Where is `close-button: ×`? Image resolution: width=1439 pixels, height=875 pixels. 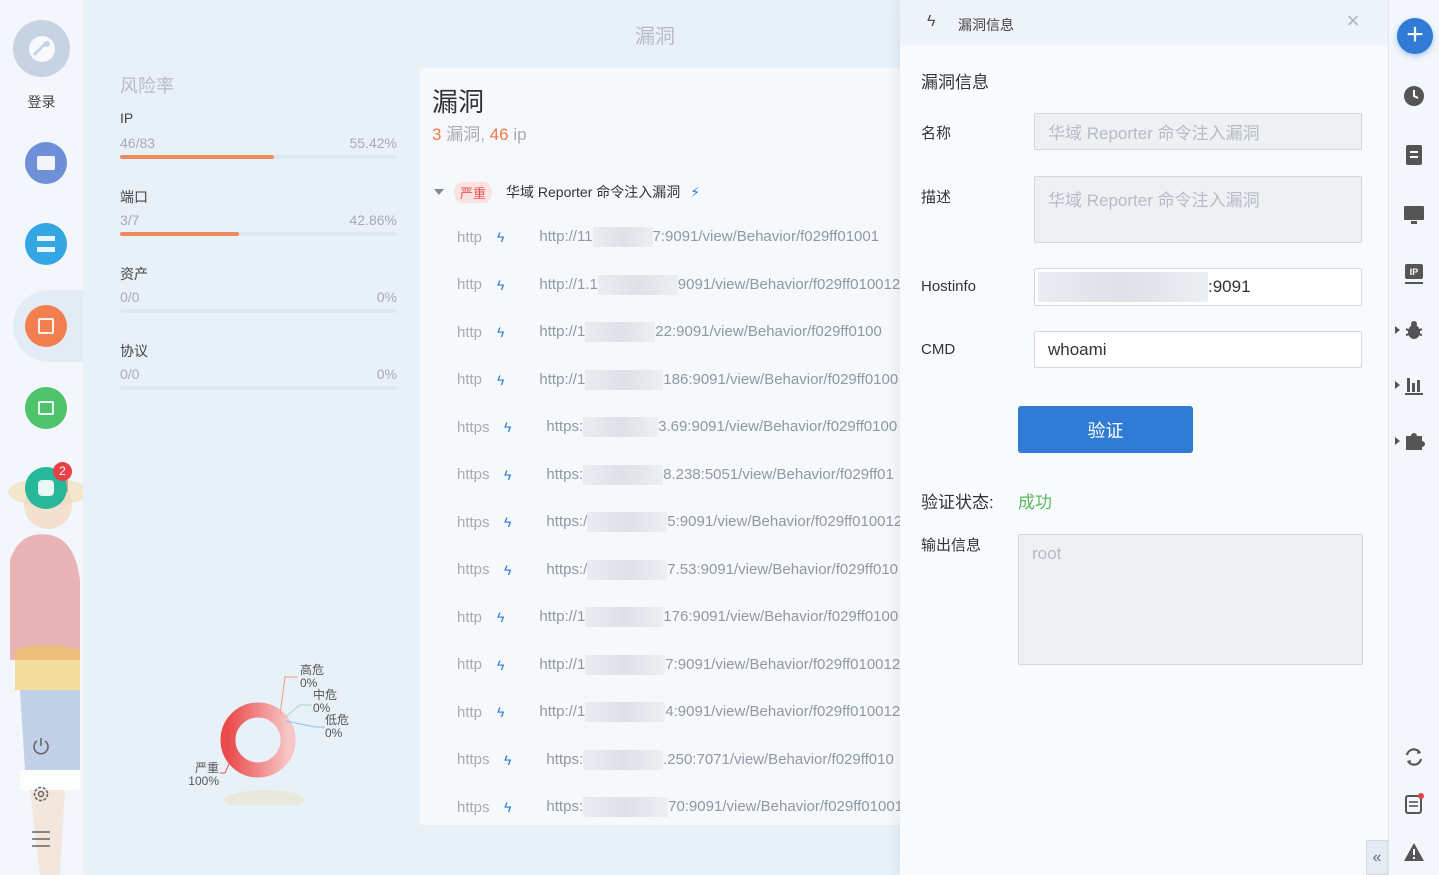
close-button: × is located at coordinates (1353, 20).